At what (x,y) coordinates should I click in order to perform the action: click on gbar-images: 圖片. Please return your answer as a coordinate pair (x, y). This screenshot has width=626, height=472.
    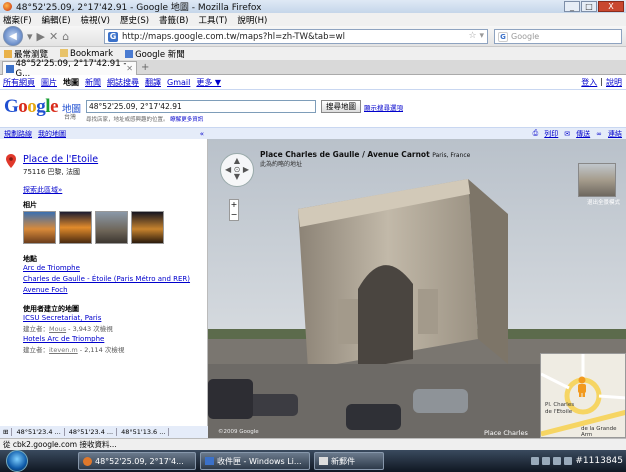
    Looking at the image, I should click on (49, 82).